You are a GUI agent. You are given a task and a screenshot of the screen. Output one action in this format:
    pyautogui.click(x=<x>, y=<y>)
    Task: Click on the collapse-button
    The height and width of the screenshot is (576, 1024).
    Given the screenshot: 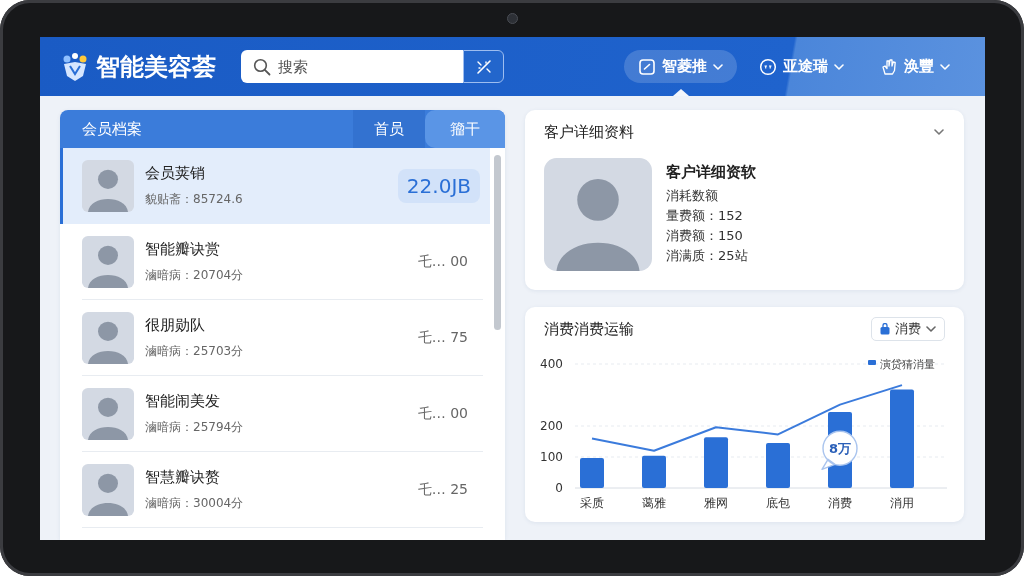 What is the action you would take?
    pyautogui.click(x=939, y=132)
    